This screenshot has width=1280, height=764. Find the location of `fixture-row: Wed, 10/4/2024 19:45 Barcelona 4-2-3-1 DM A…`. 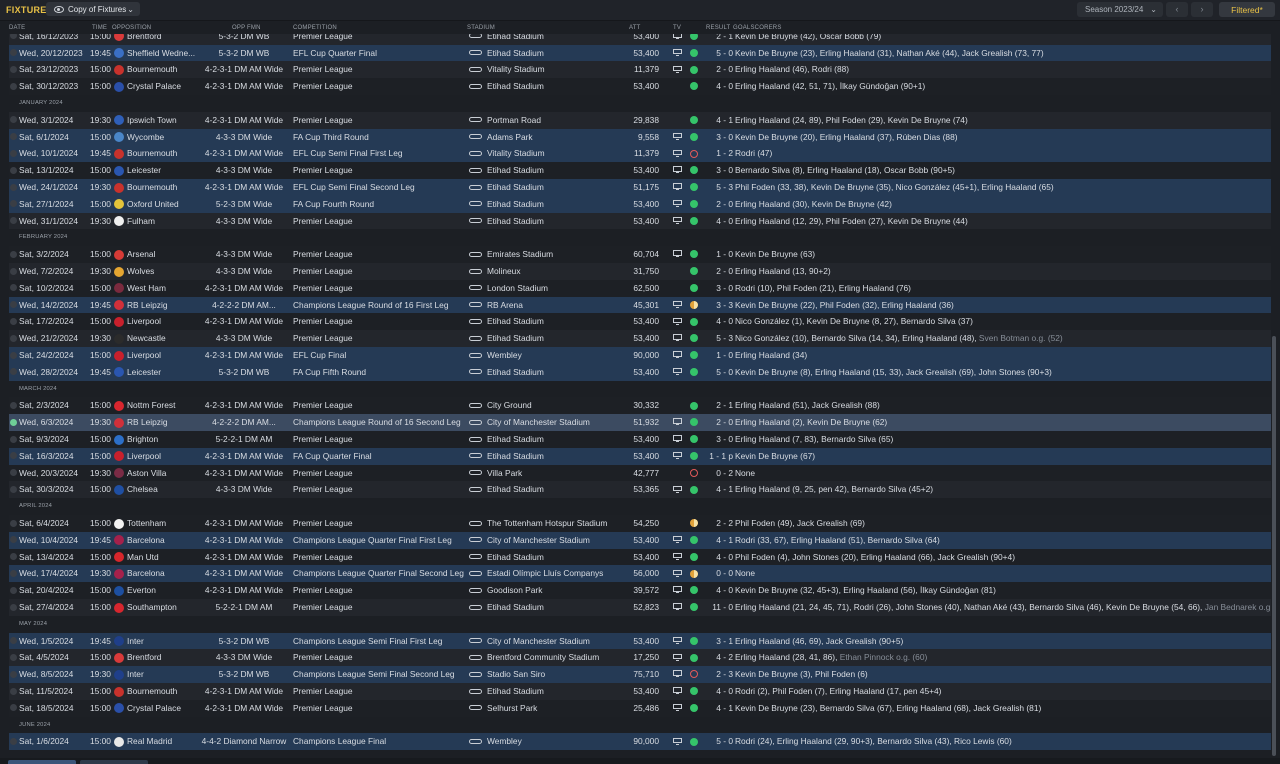

fixture-row: Wed, 10/4/2024 19:45 Barcelona 4-2-3-1 DM A… is located at coordinates (640, 540).